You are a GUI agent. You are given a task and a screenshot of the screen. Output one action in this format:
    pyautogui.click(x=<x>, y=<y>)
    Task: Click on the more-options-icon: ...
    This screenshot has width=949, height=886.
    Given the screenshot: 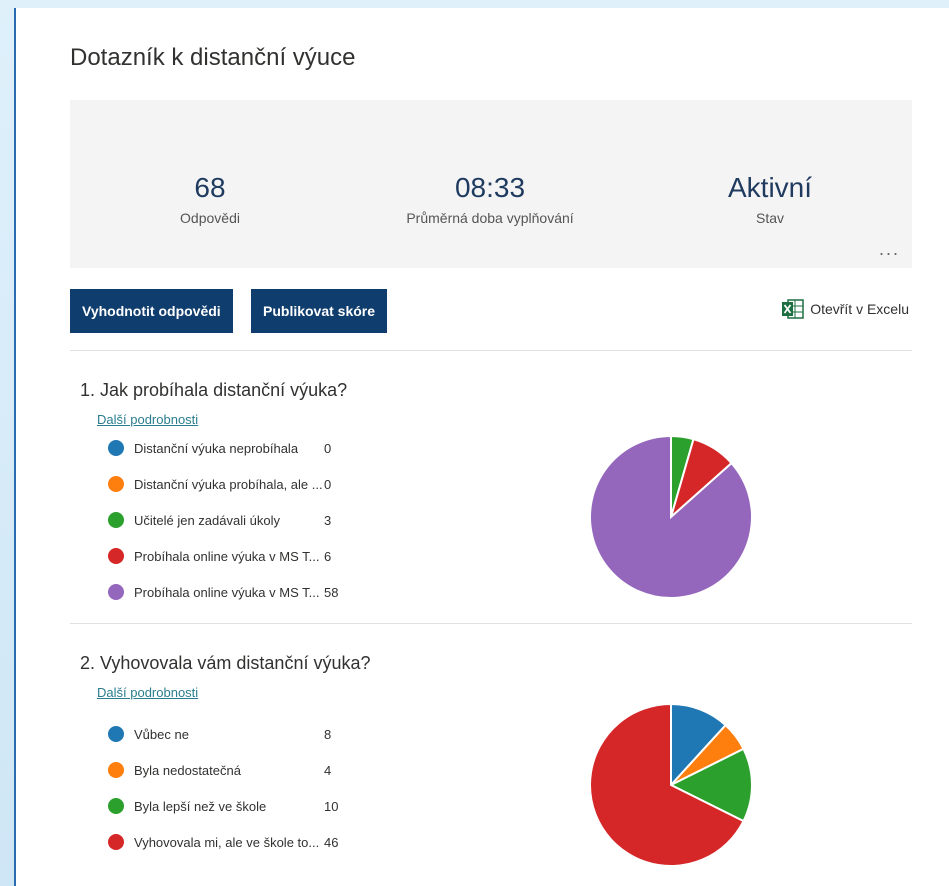 What is the action you would take?
    pyautogui.click(x=889, y=249)
    